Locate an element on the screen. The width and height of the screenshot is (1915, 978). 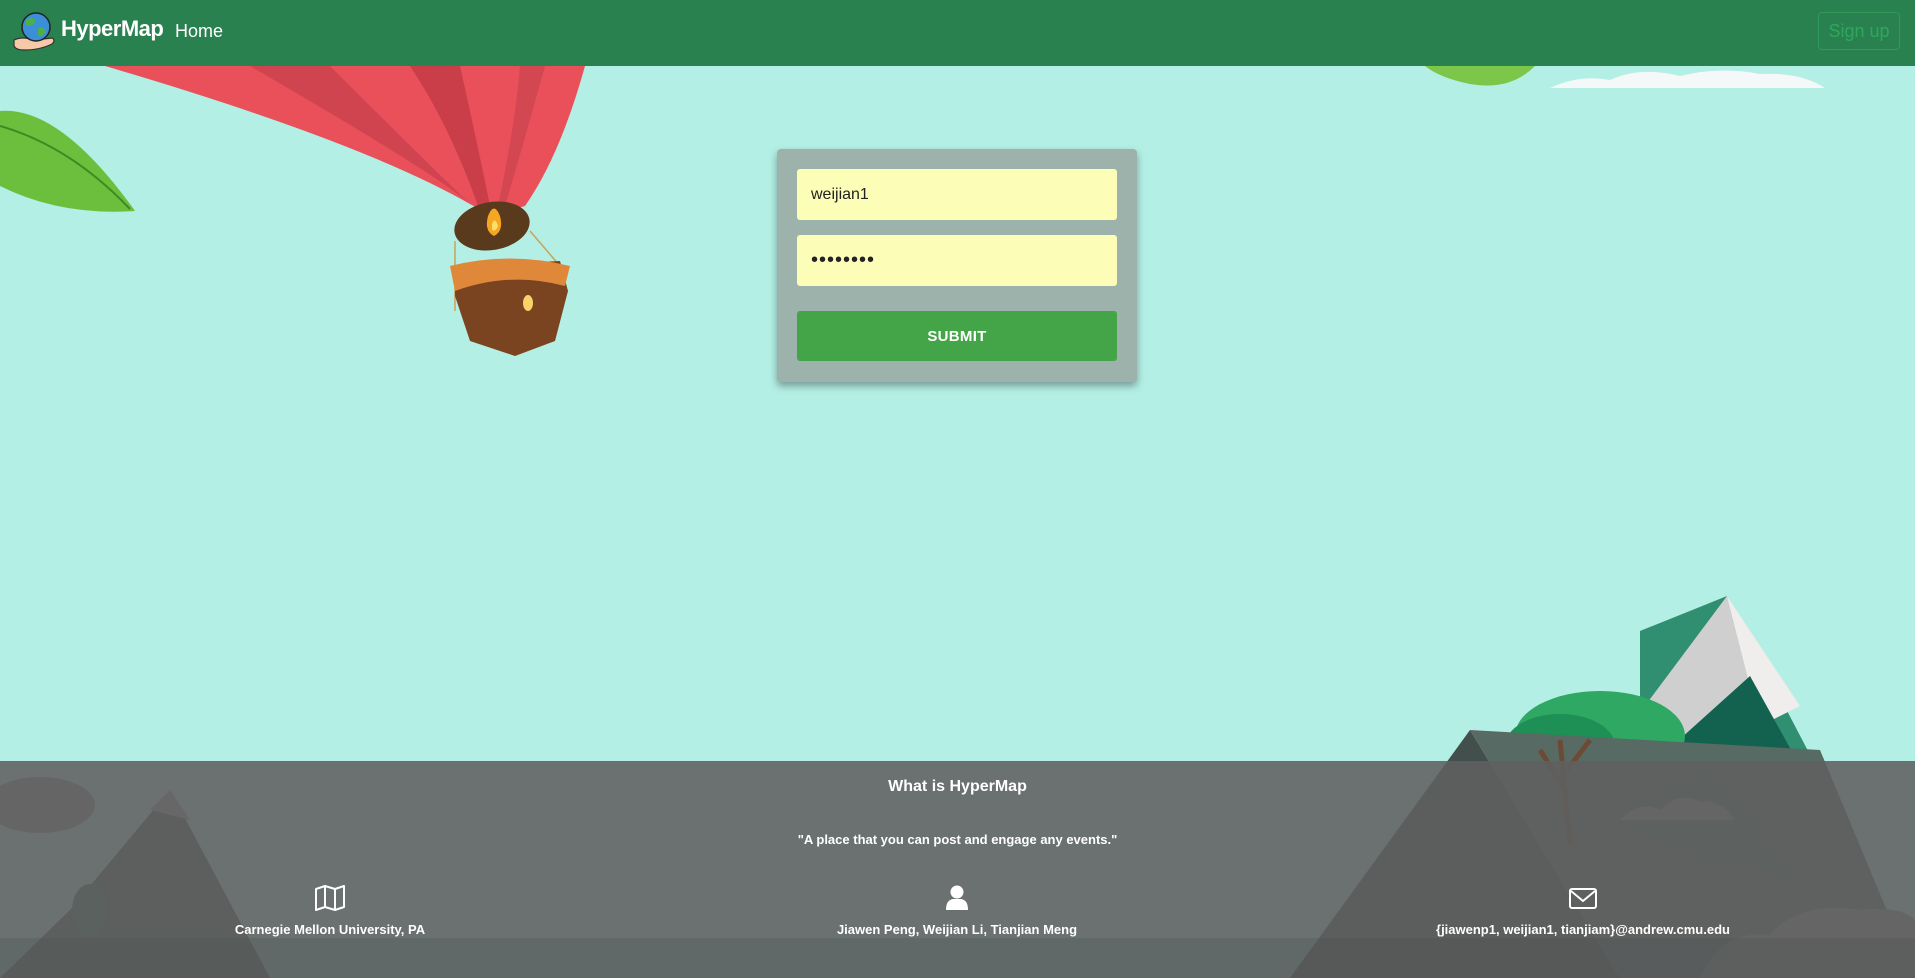
password-input is located at coordinates (957, 260).